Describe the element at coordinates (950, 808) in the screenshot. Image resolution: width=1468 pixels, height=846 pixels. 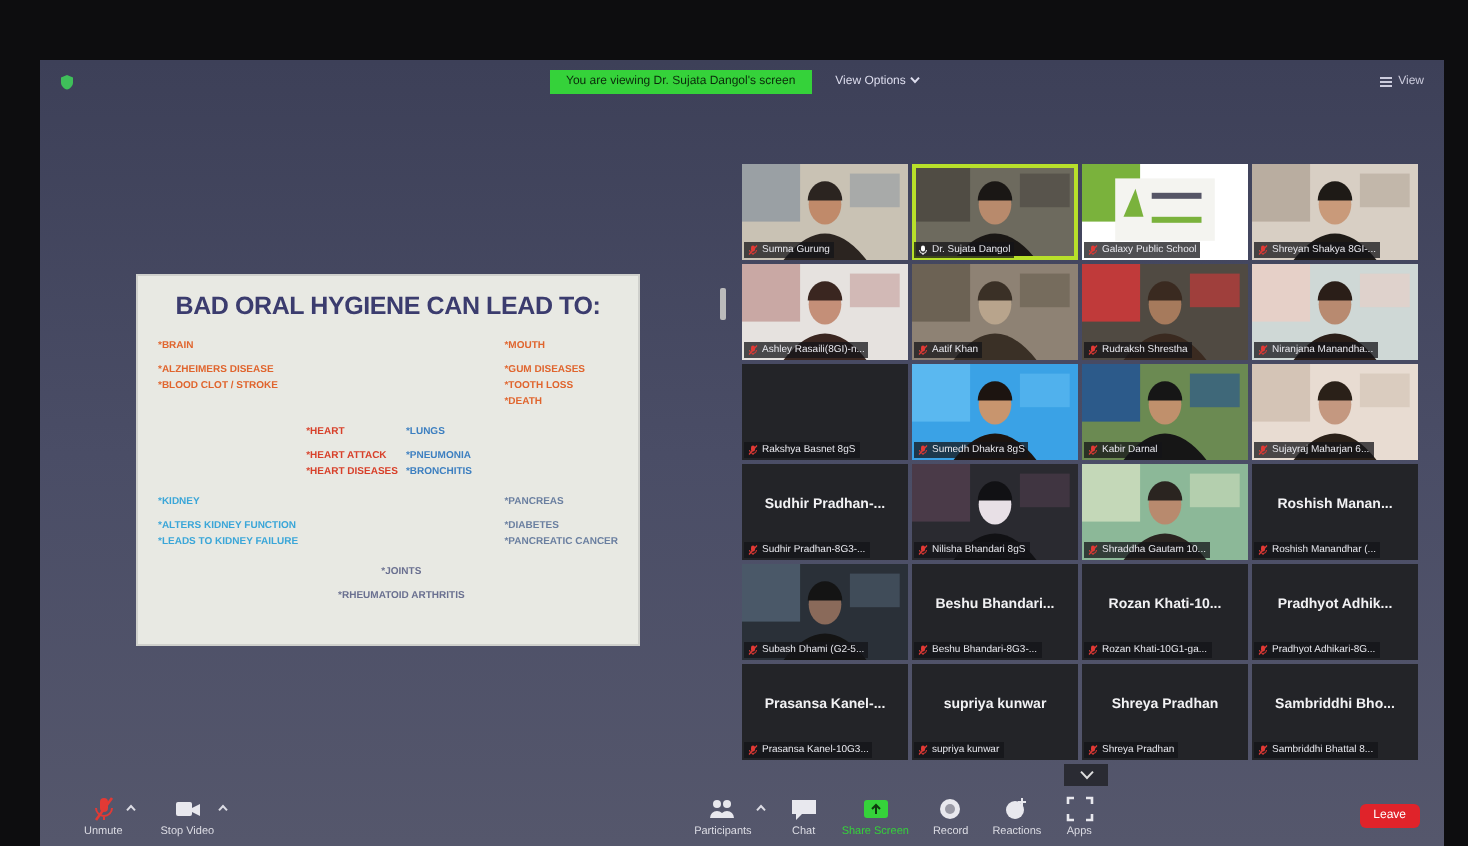
I see `record-icon` at that location.